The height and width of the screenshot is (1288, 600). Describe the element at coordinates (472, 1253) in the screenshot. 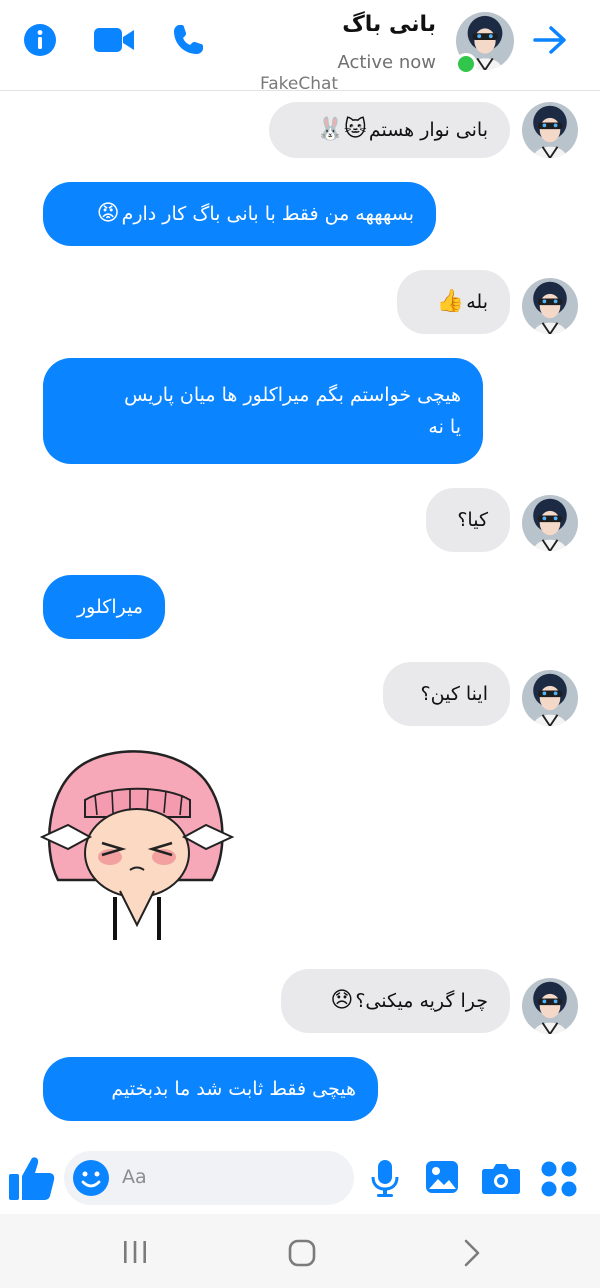

I see `back-nav-icon` at that location.